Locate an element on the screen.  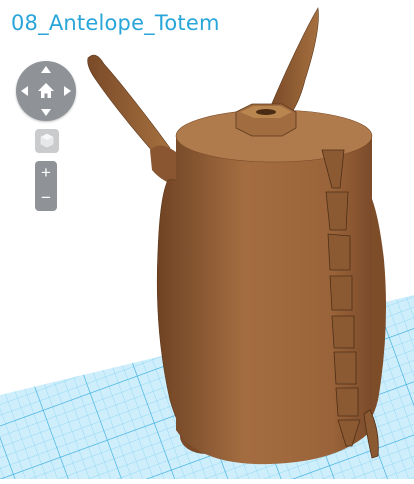
view-cube-button is located at coordinates (47, 141).